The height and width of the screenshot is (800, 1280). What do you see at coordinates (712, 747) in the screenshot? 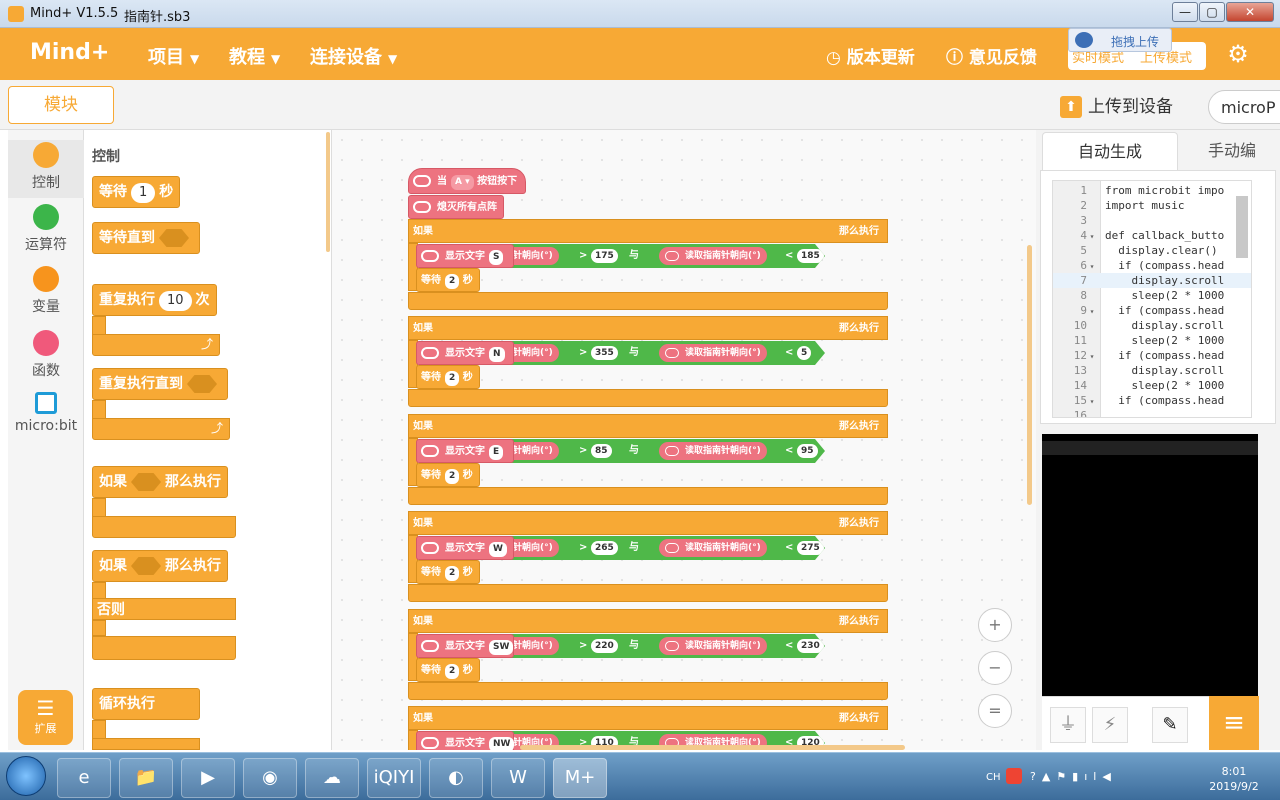
I see `workspace-horizontal-scrollbar` at bounding box center [712, 747].